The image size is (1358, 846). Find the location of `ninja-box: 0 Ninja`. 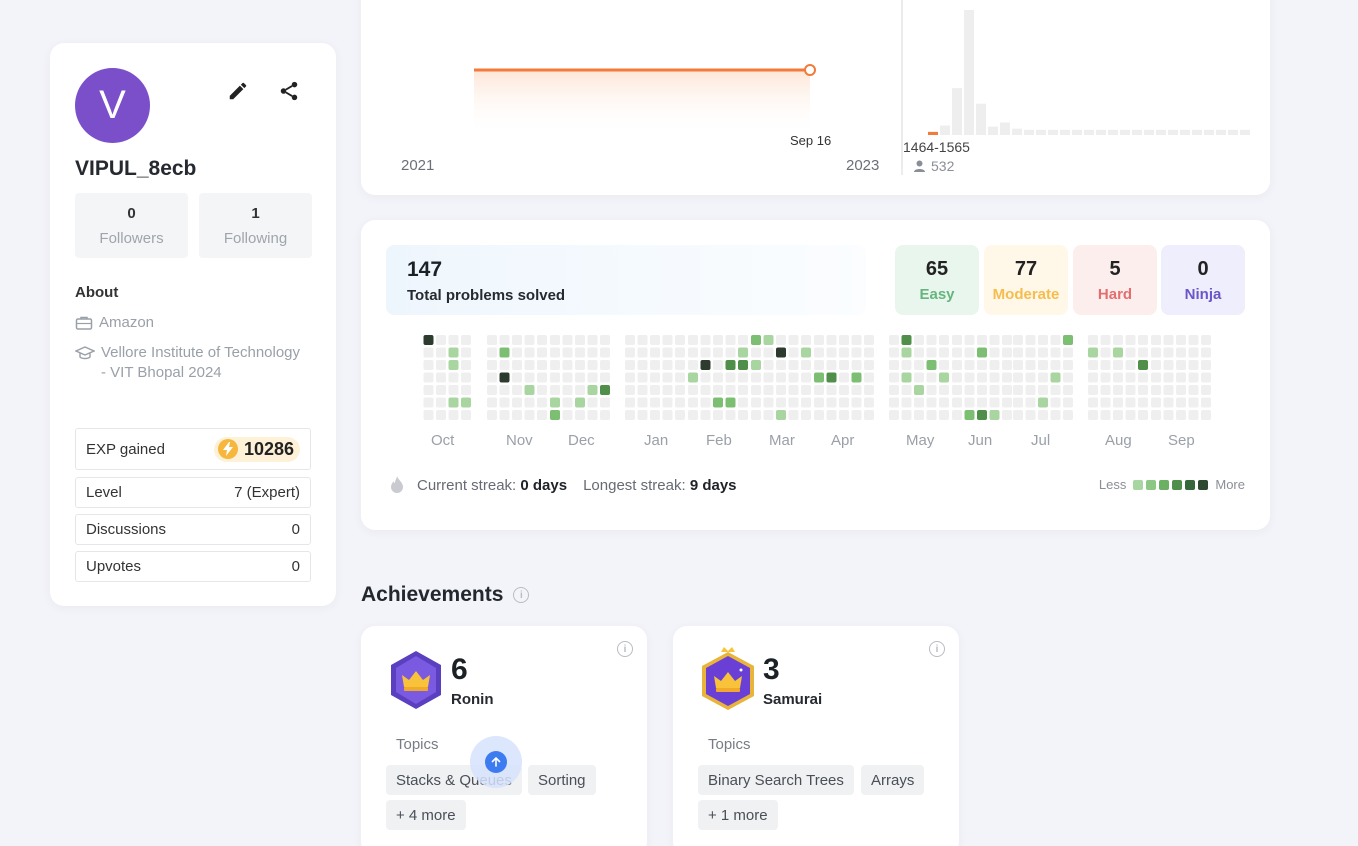

ninja-box: 0 Ninja is located at coordinates (1203, 280).